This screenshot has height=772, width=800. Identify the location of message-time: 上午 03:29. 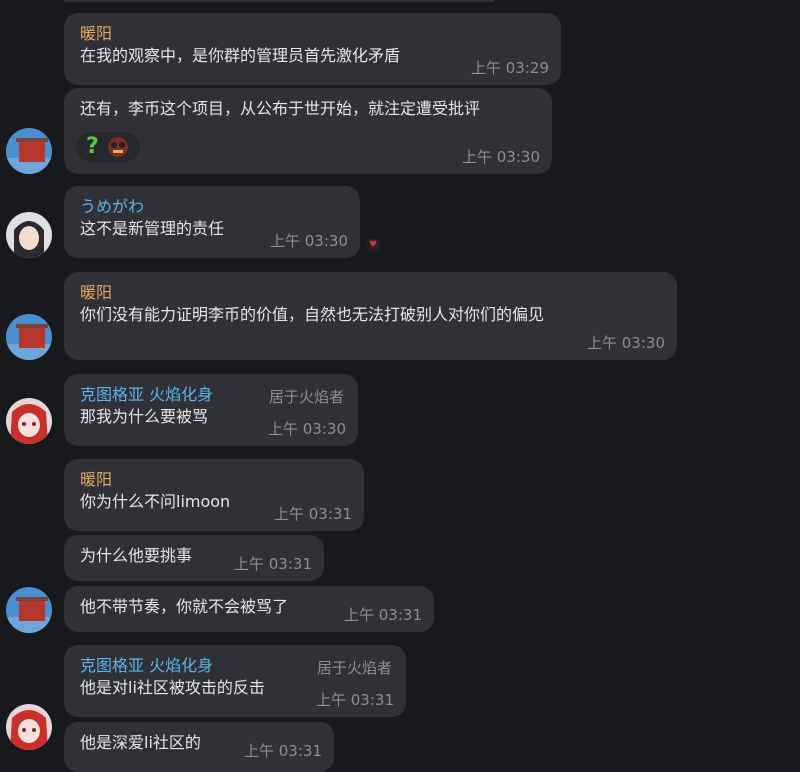
(510, 68).